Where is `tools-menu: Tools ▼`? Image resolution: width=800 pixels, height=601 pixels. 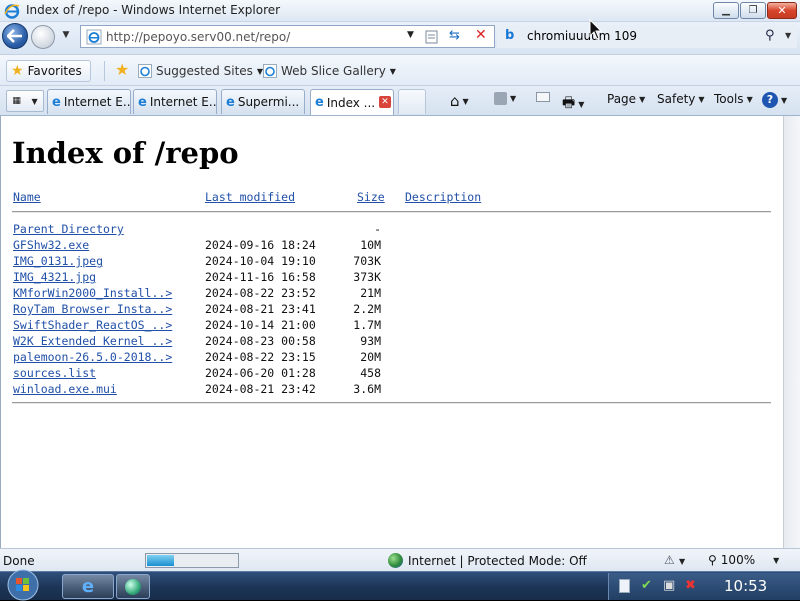
tools-menu: Tools ▼ is located at coordinates (733, 99).